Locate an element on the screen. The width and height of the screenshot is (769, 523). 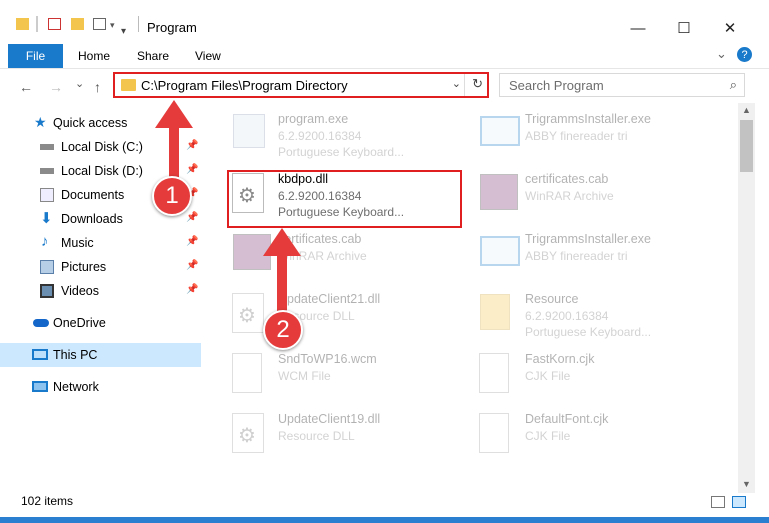
arrow-to-kbdpo-file is located at coordinates (282, 270).